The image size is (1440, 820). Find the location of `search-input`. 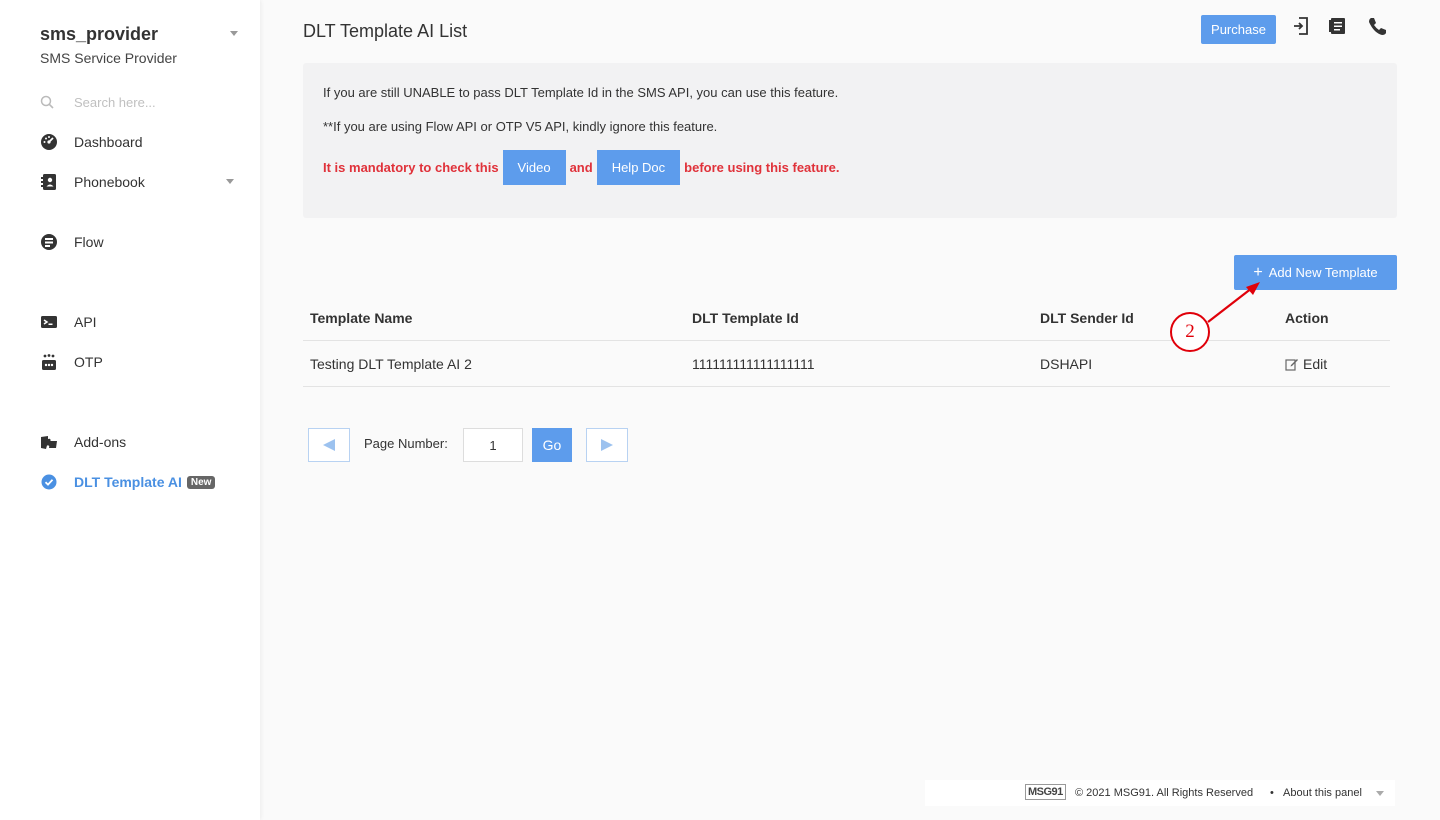

search-input is located at coordinates (154, 102).